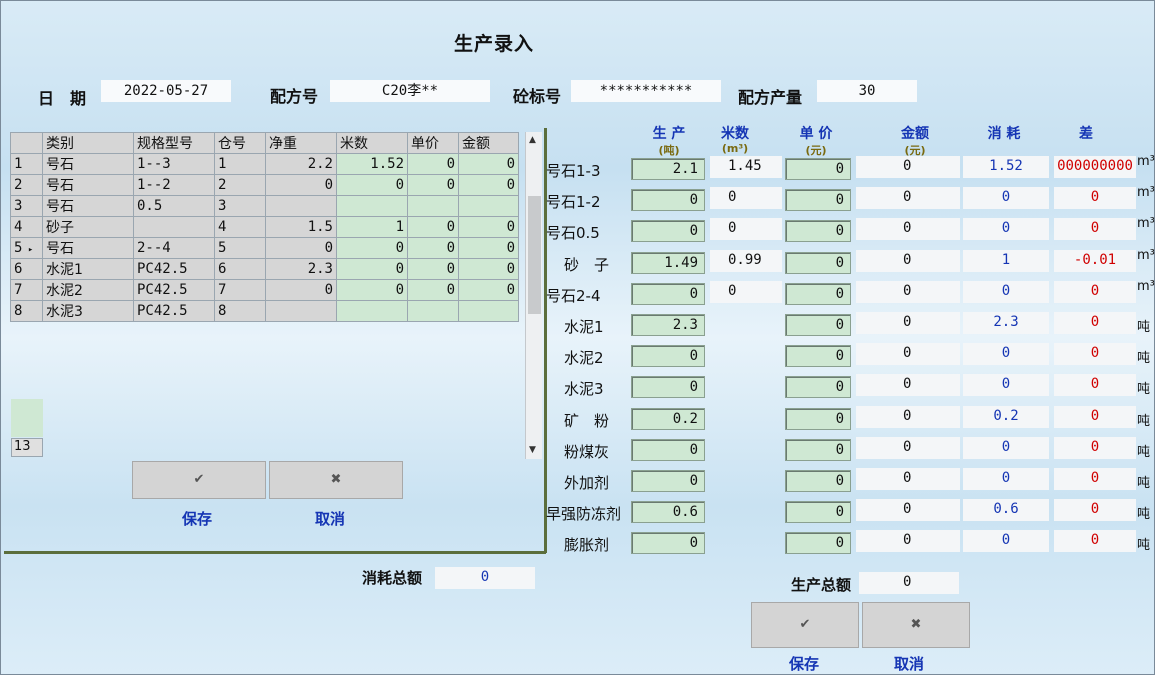  I want to click on left-confirm-button: ✔, so click(199, 480).